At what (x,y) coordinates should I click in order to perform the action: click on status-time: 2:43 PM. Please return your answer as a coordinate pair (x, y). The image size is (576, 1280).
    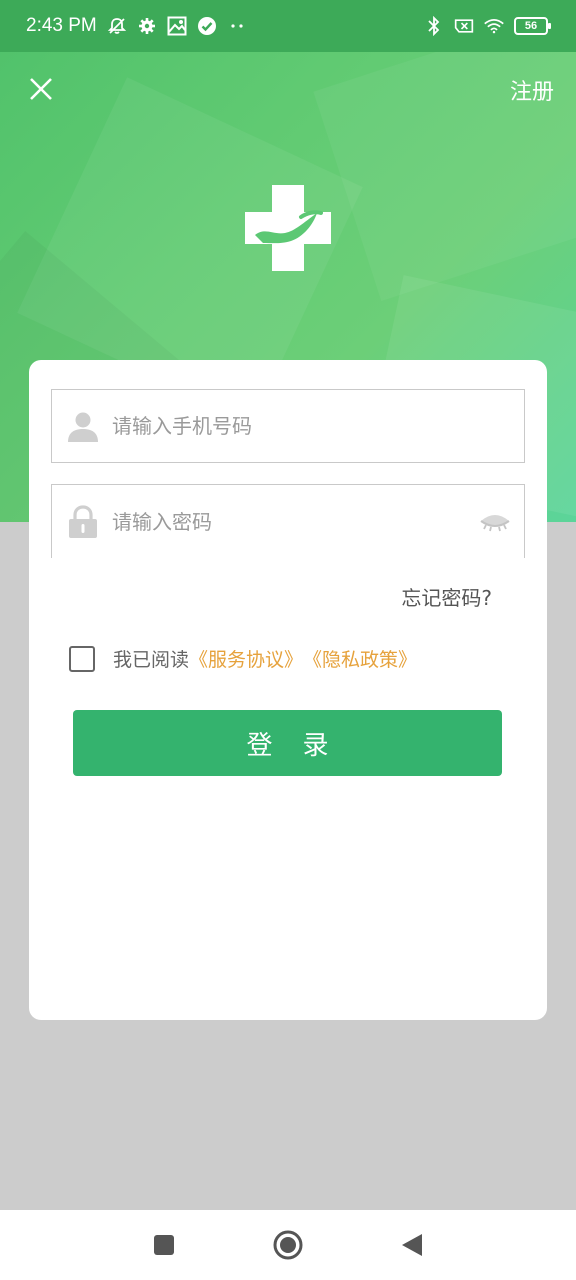
    Looking at the image, I should click on (61, 25).